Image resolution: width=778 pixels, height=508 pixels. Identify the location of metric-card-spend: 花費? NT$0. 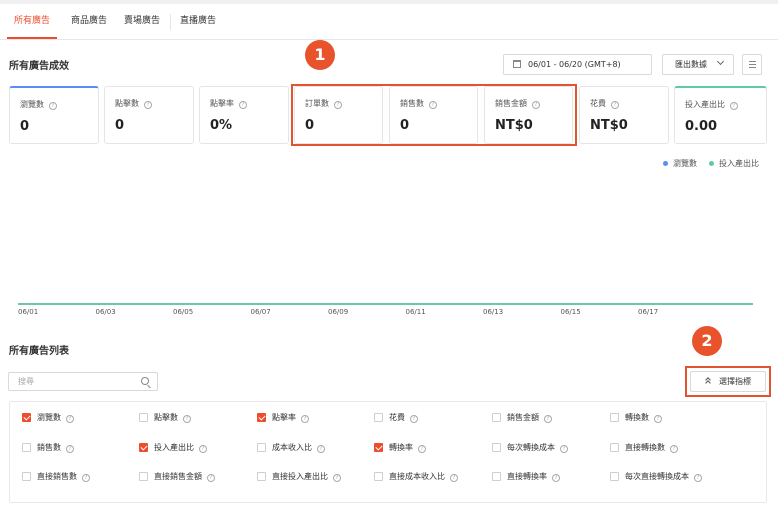
(624, 115).